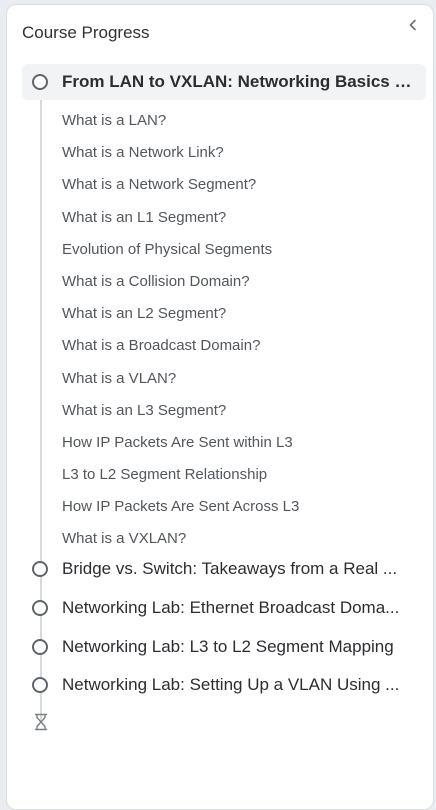  What do you see at coordinates (180, 250) in the screenshot?
I see `lesson-item: Evolution of Physical Segments` at bounding box center [180, 250].